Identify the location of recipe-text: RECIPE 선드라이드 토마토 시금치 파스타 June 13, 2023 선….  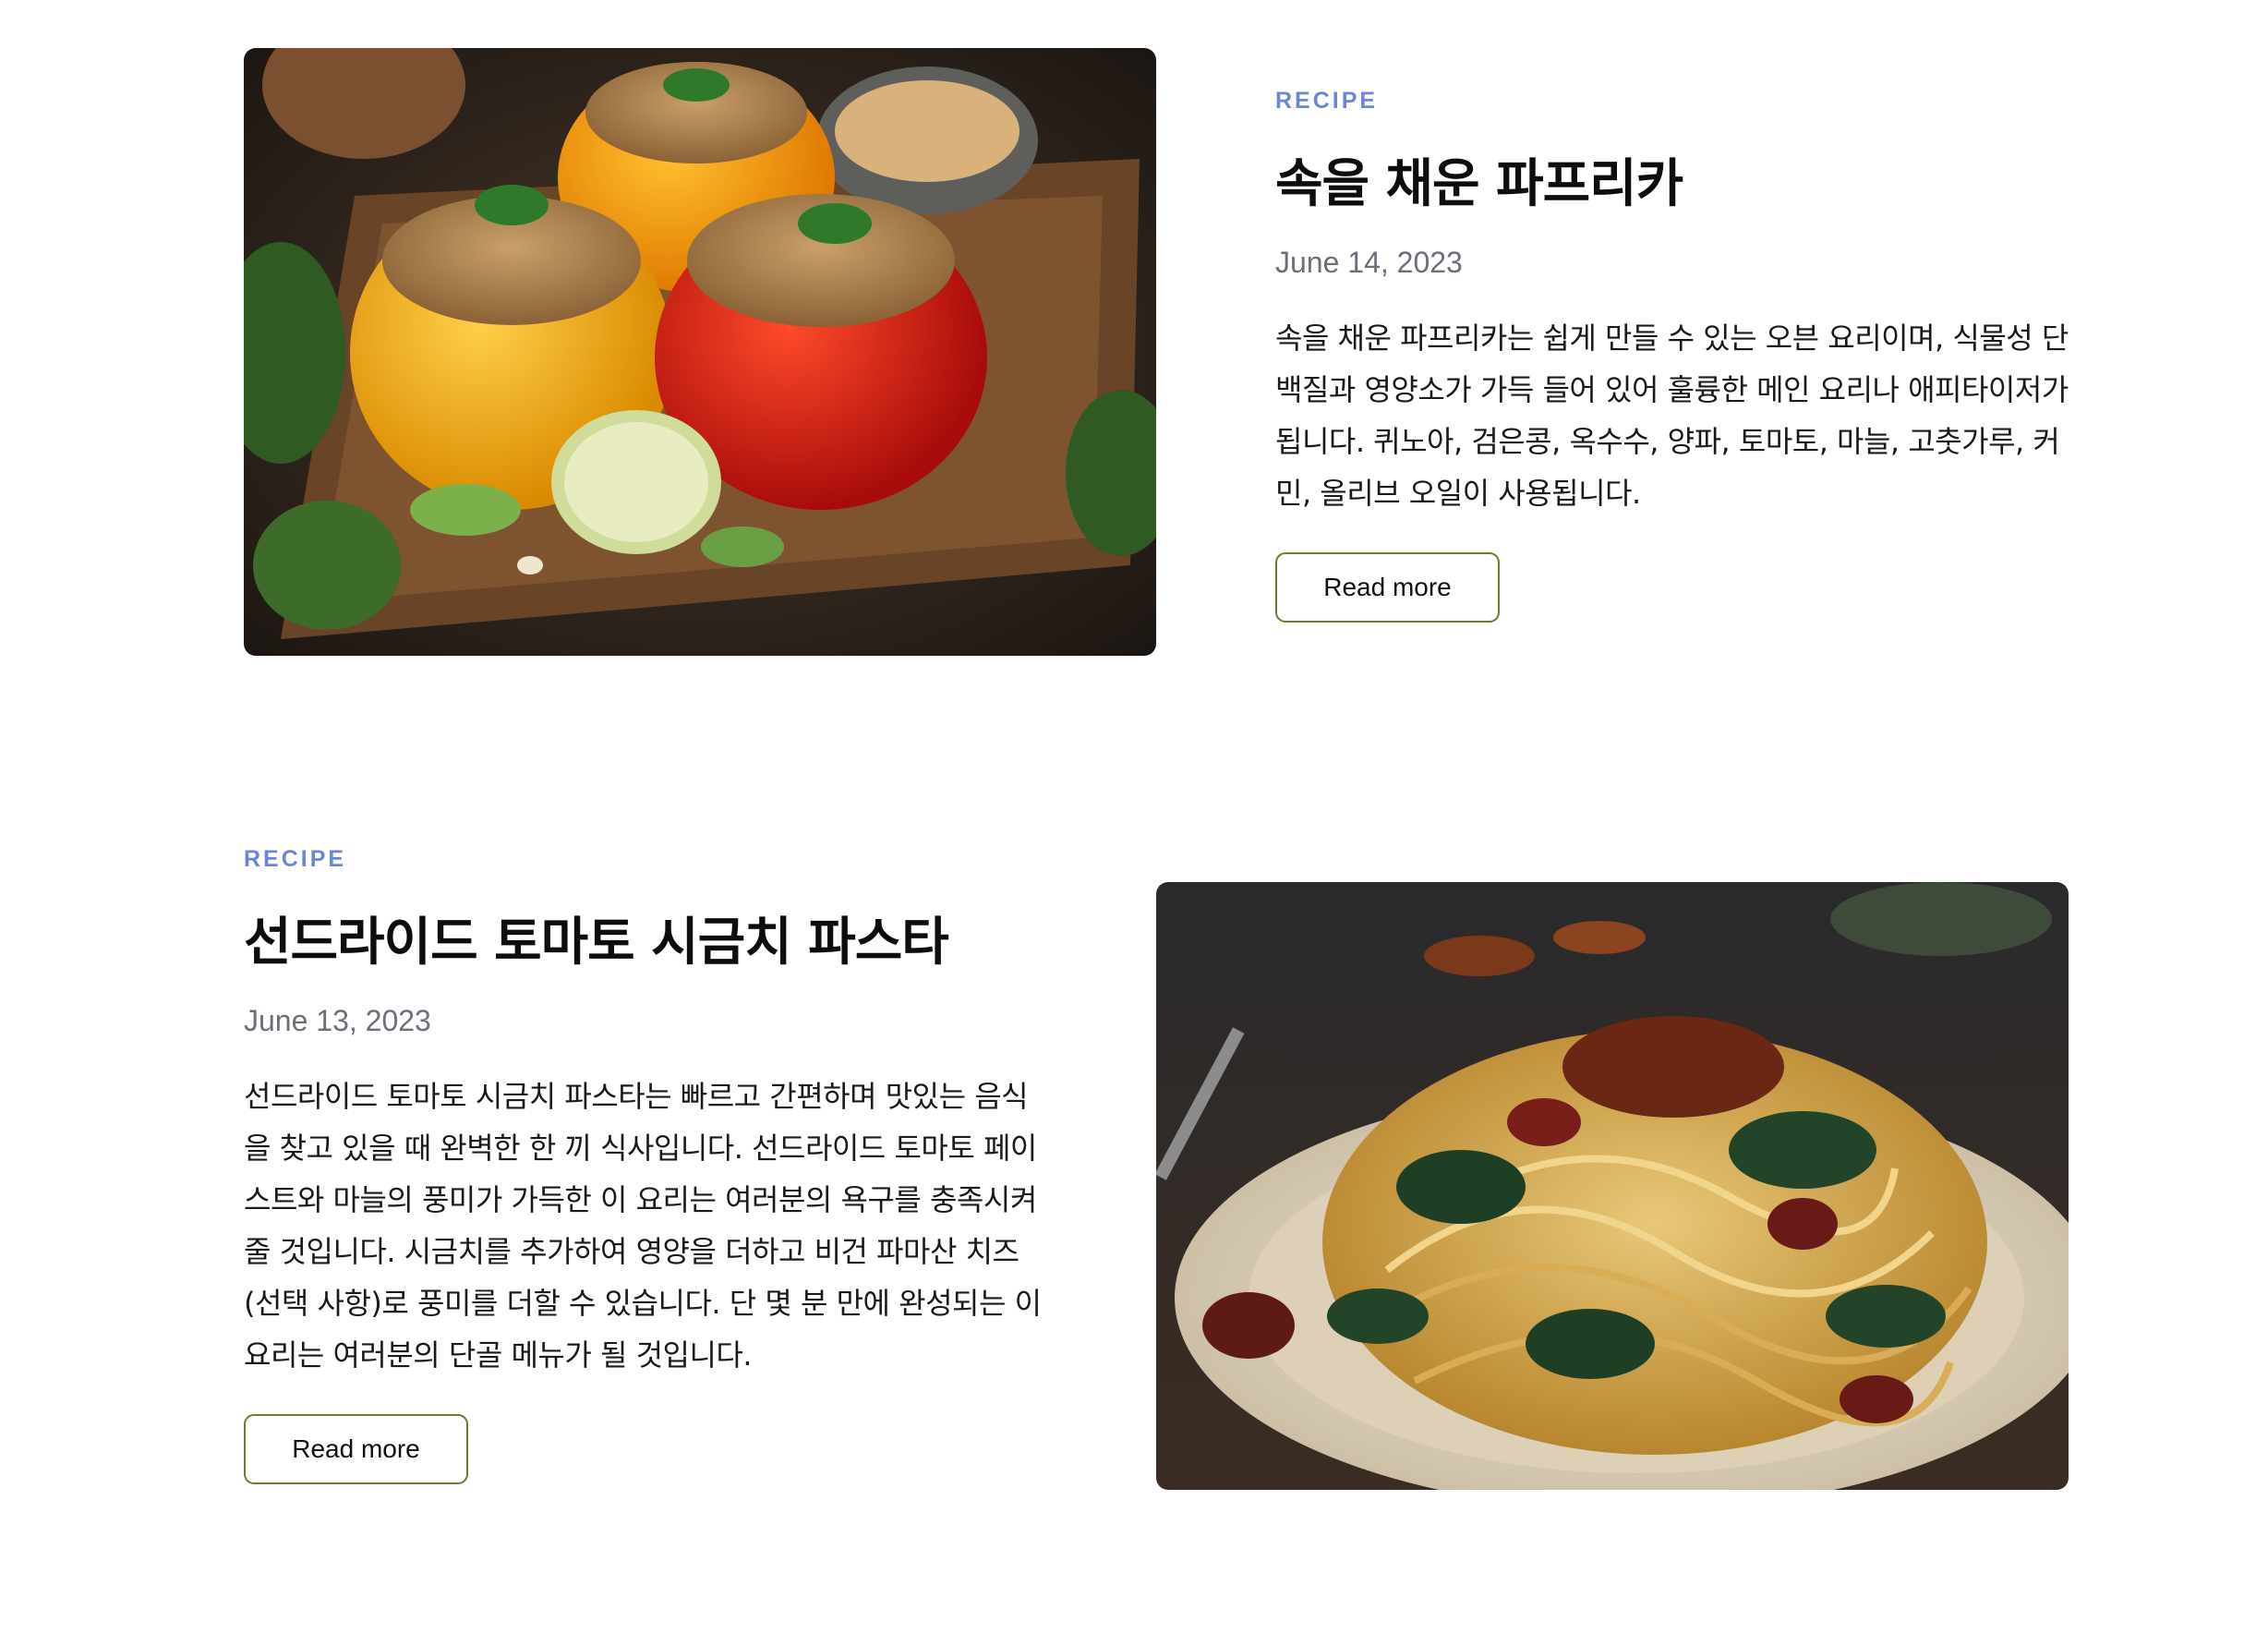
(644, 1158).